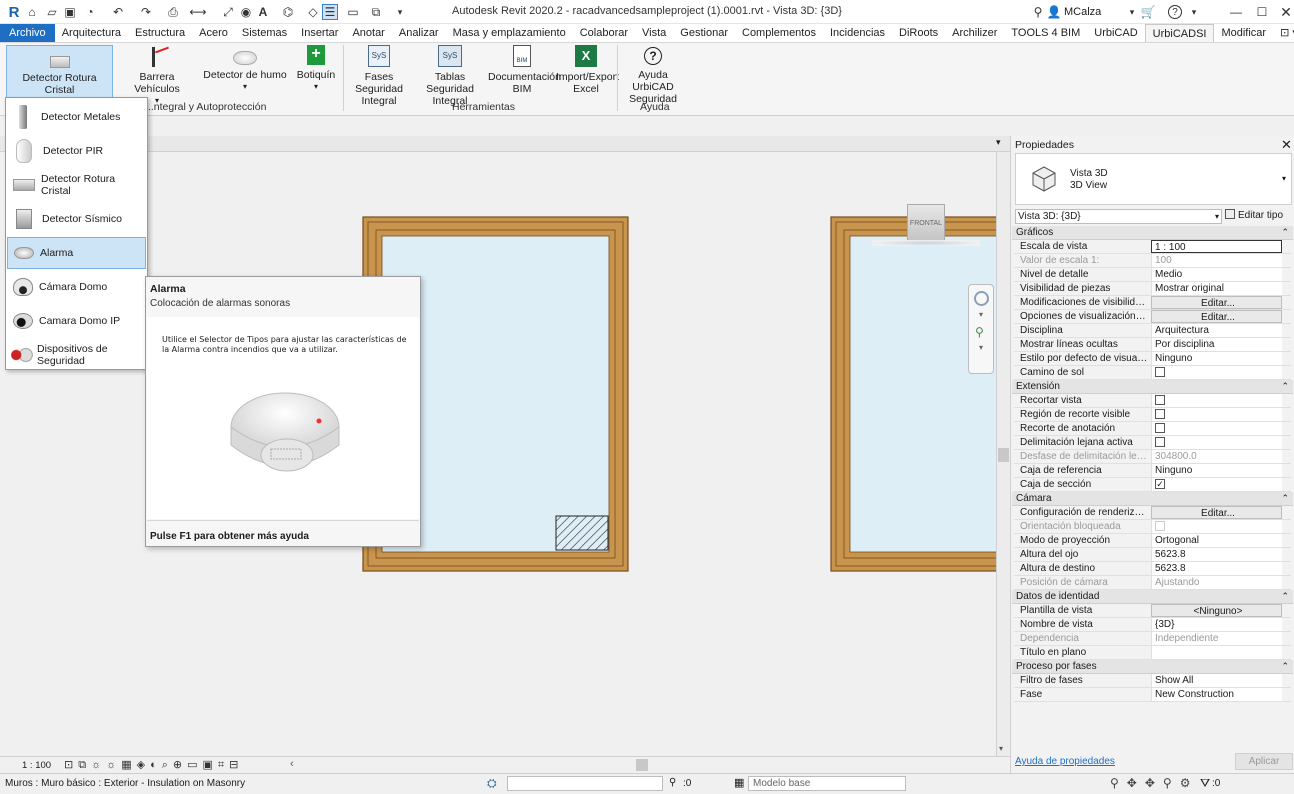 This screenshot has height=794, width=1294. I want to click on tab-archilizer: Archilizer, so click(974, 33).